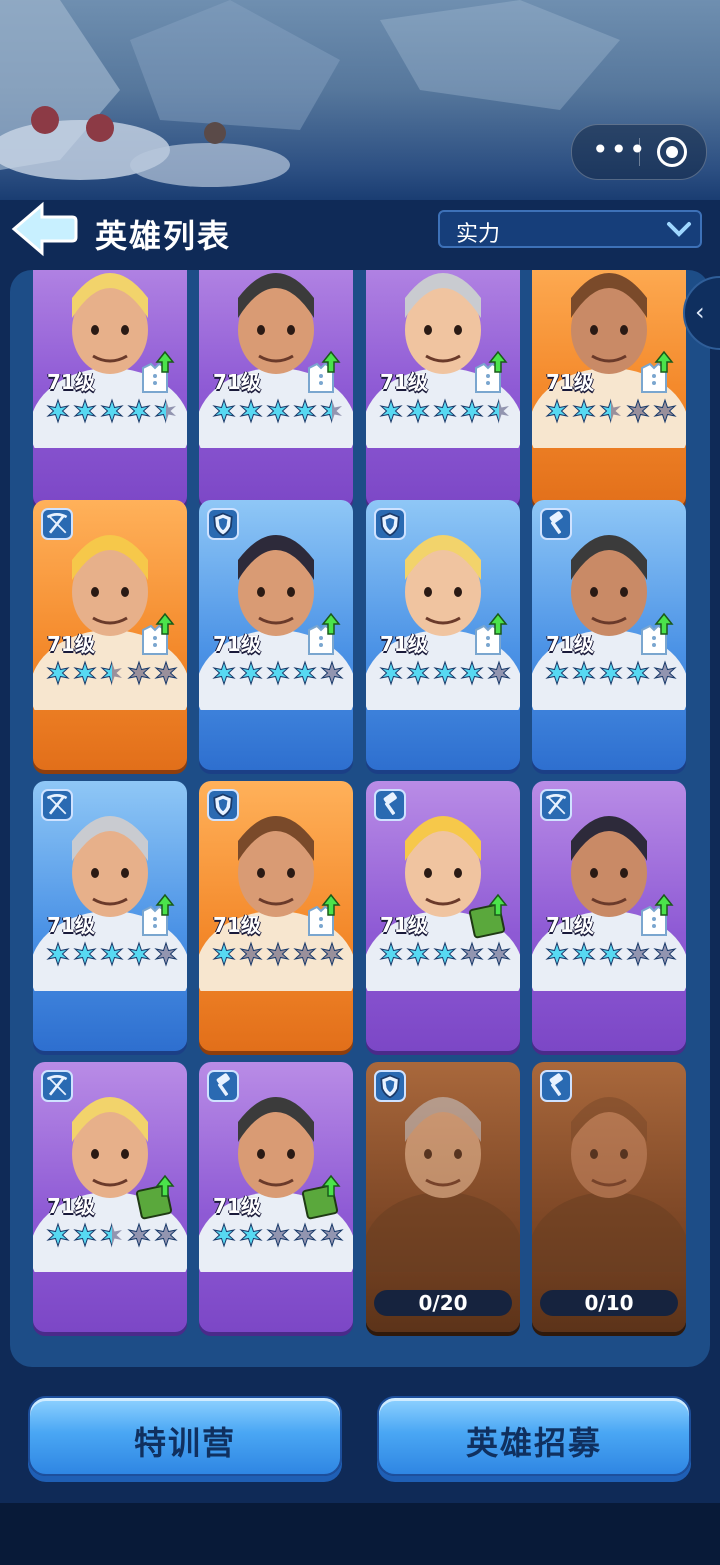 The height and width of the screenshot is (1565, 720). I want to click on target-icon, so click(672, 152).